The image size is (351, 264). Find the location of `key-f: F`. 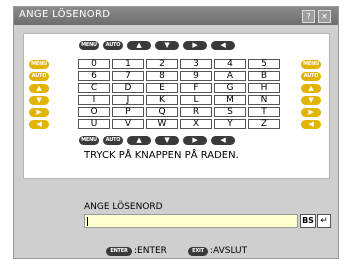

key-f: F is located at coordinates (196, 88).